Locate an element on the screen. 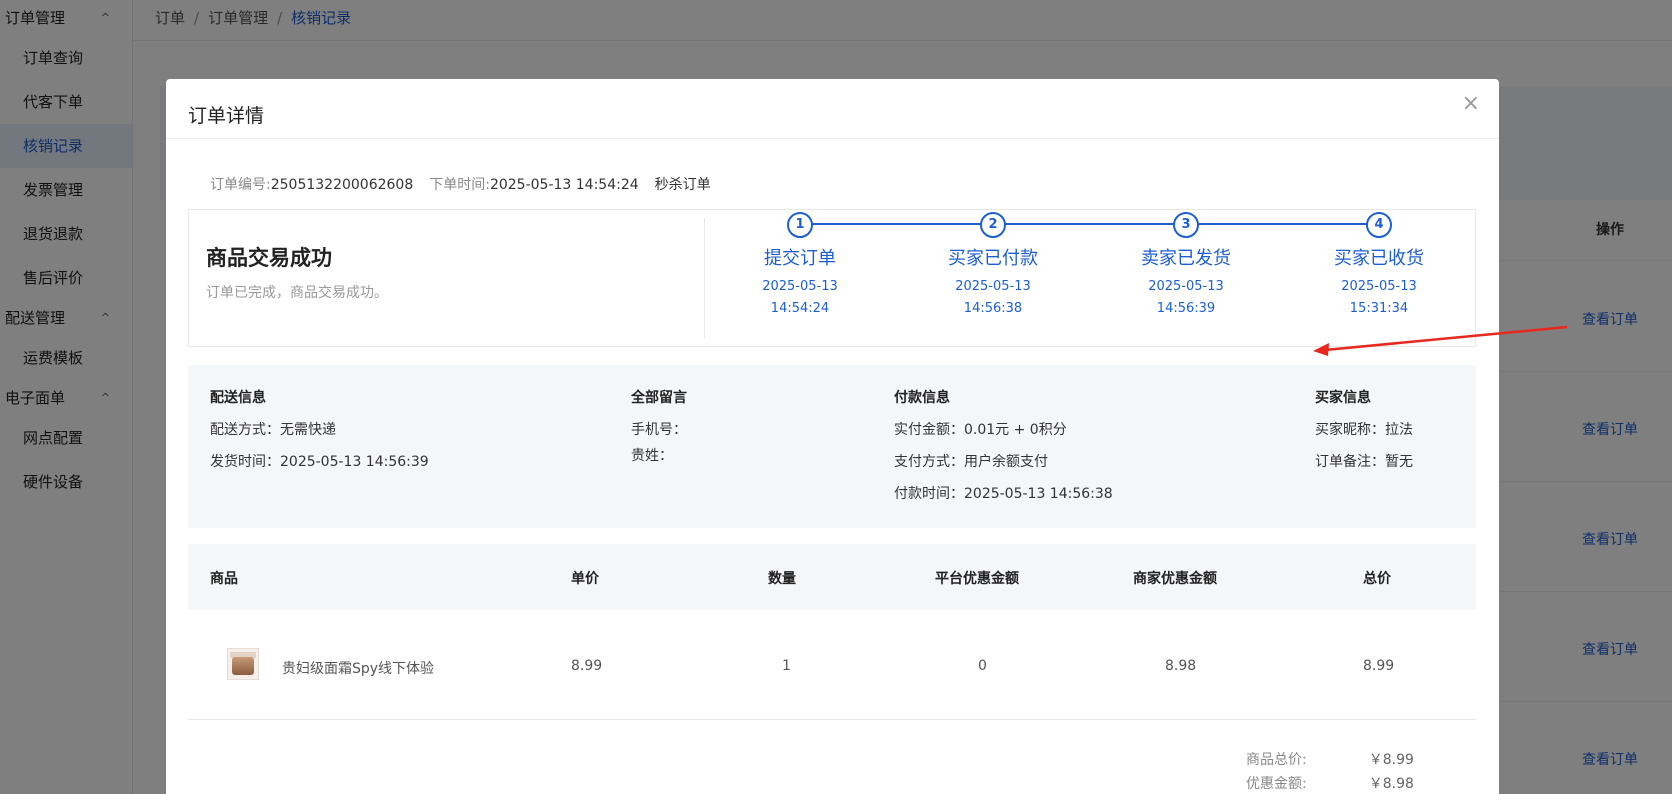  platform-discount: 0 is located at coordinates (982, 666).